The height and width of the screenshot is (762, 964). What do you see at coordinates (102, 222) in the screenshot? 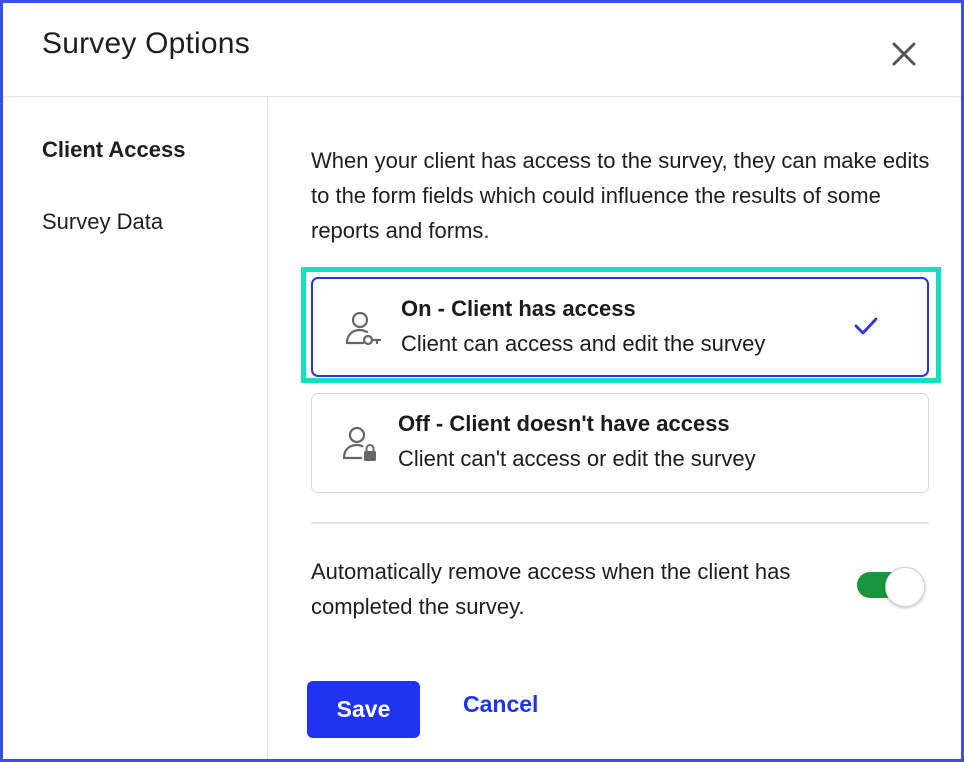
I see `sidebar-item-survey-data: Survey Data` at bounding box center [102, 222].